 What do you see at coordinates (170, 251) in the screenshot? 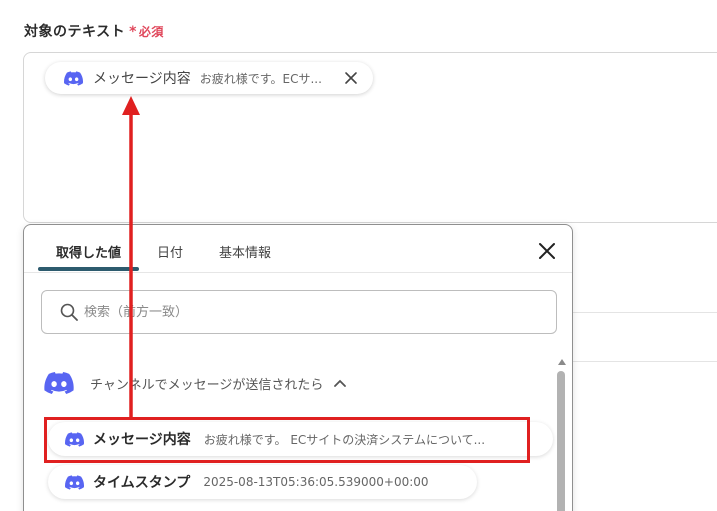
I see `tab-date: 日付` at bounding box center [170, 251].